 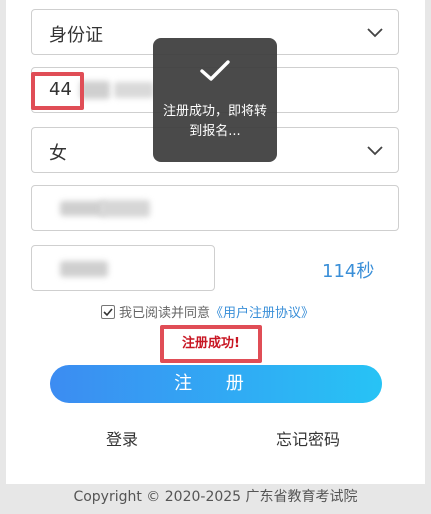 I want to click on agreement-checkbox, so click(x=108, y=312).